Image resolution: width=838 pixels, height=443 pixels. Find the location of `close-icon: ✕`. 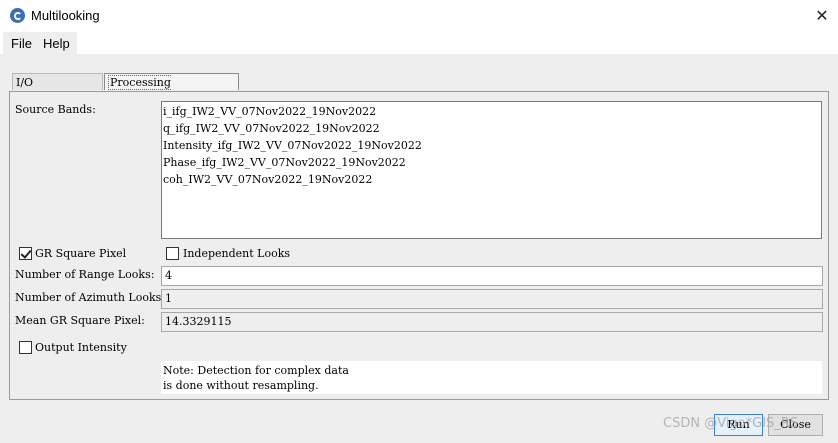

close-icon: ✕ is located at coordinates (822, 16).